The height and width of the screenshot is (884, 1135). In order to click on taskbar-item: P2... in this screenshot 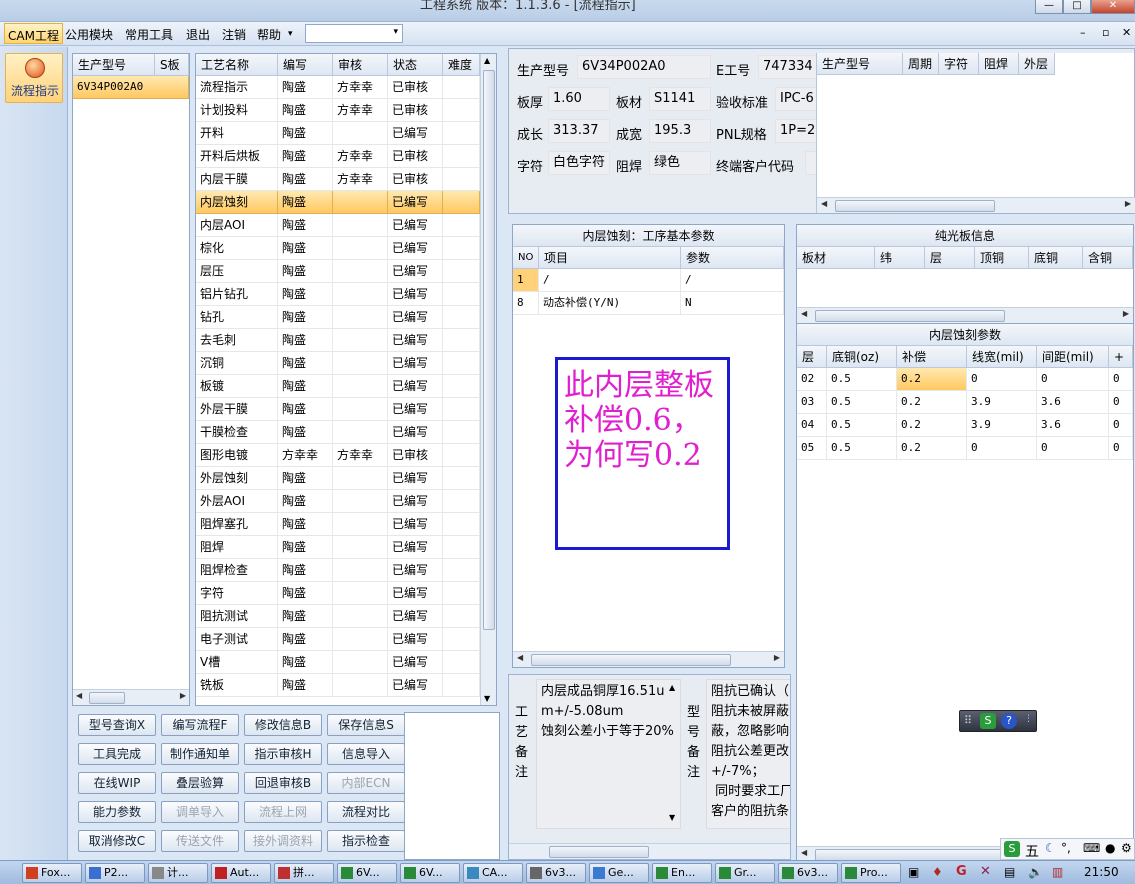, I will do `click(115, 873)`.